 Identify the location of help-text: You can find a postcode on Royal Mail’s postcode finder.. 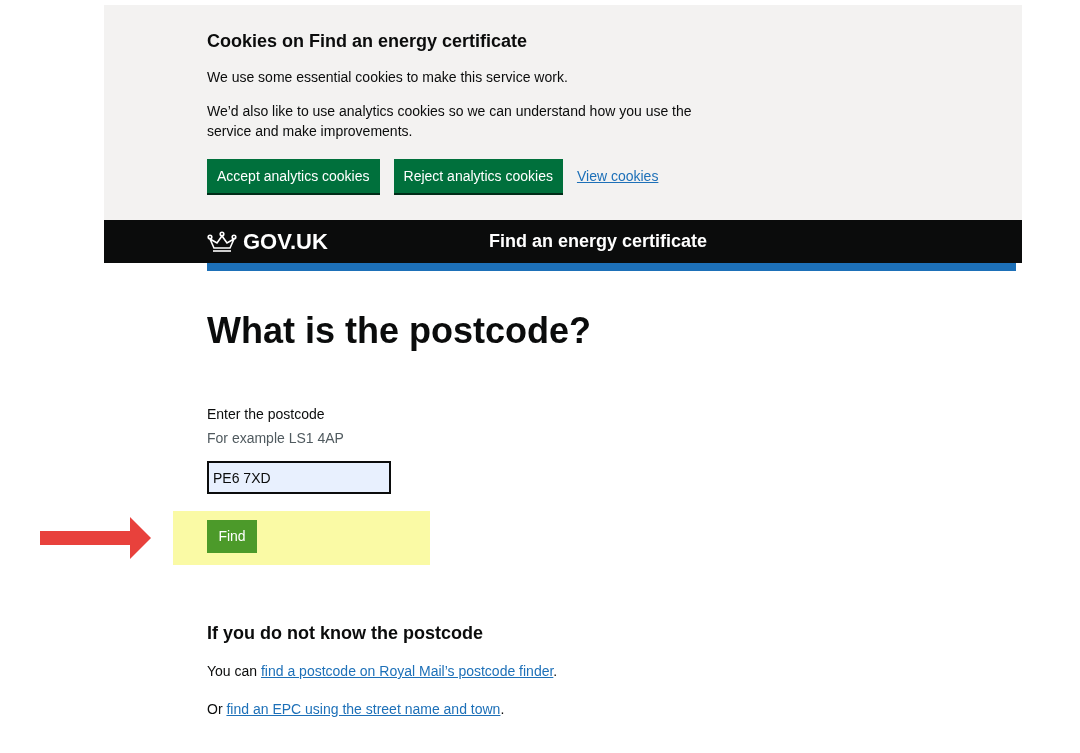
(383, 671).